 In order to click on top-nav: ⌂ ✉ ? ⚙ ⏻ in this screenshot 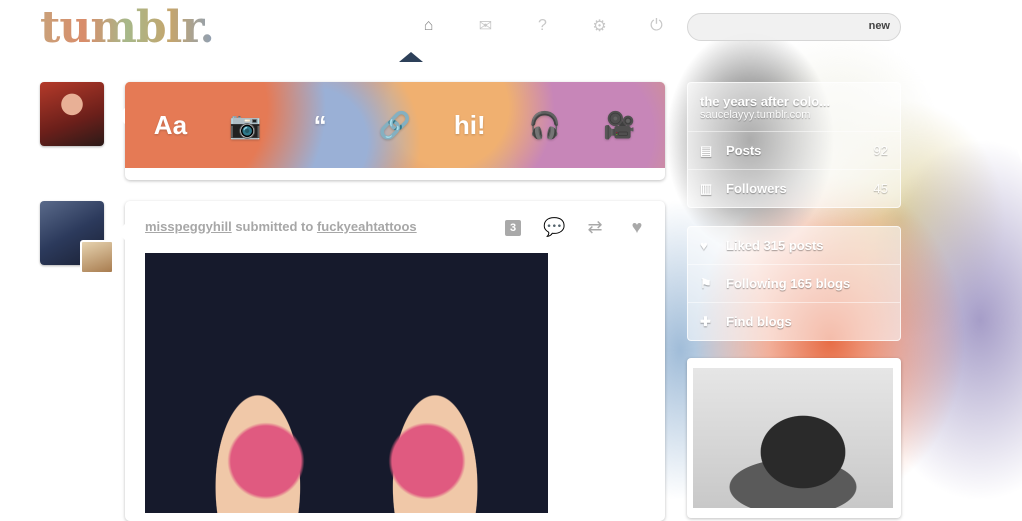, I will do `click(542, 26)`.